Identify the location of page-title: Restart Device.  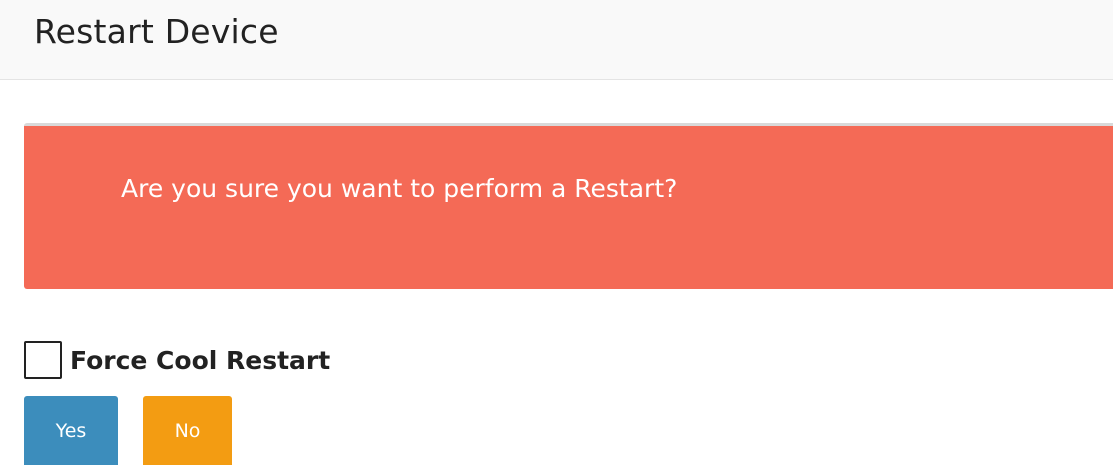
(156, 31).